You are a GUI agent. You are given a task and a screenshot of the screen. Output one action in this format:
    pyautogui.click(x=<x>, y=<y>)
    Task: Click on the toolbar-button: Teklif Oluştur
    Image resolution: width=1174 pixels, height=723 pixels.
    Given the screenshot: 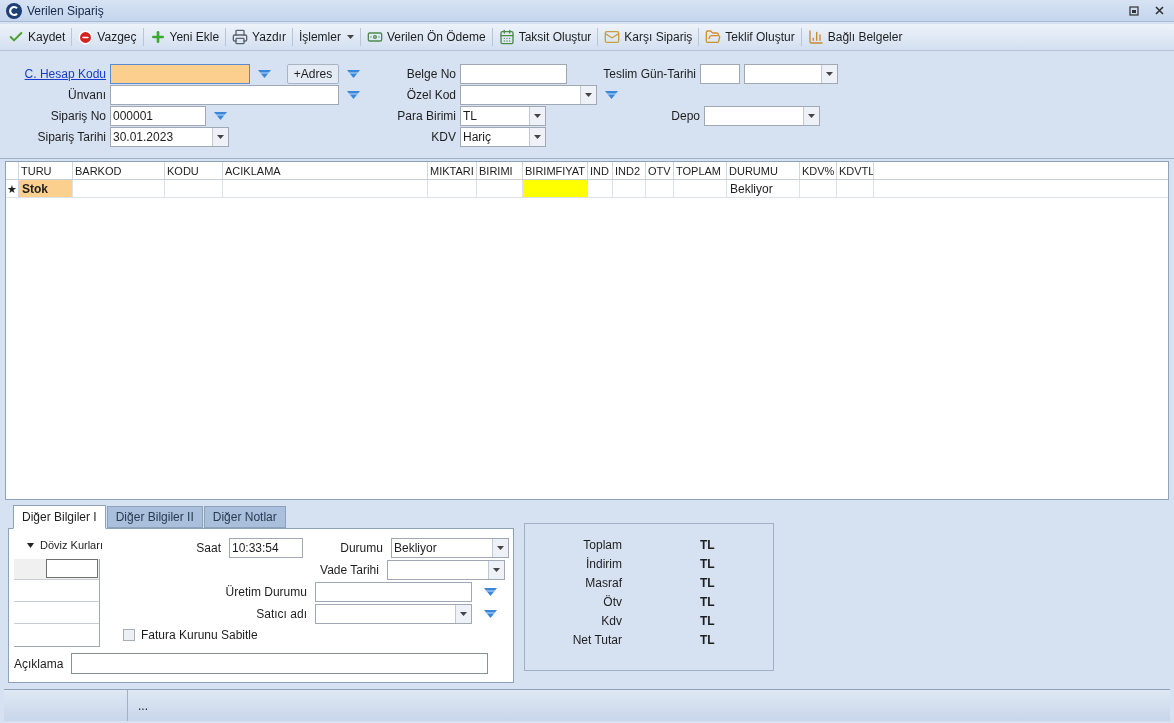 What is the action you would take?
    pyautogui.click(x=750, y=37)
    